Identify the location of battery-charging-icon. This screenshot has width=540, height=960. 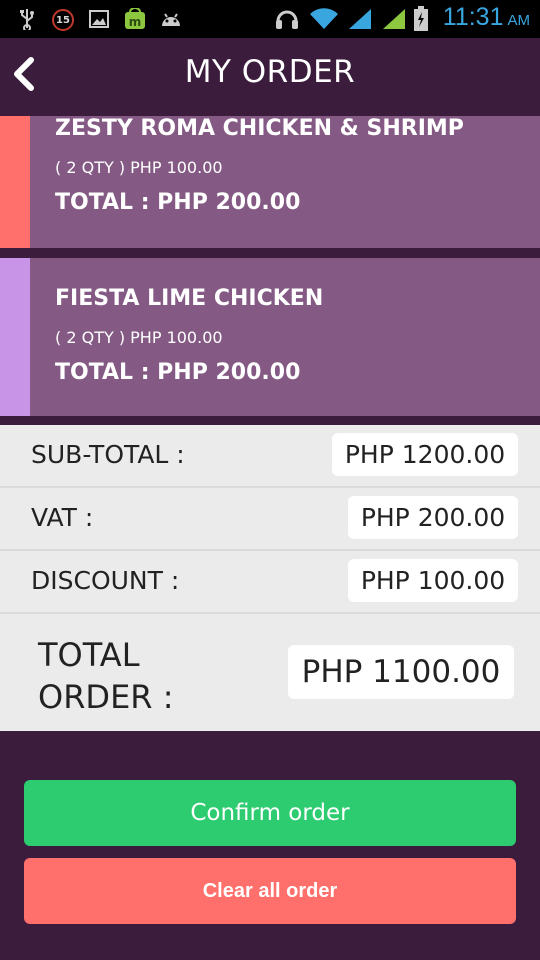
(421, 19).